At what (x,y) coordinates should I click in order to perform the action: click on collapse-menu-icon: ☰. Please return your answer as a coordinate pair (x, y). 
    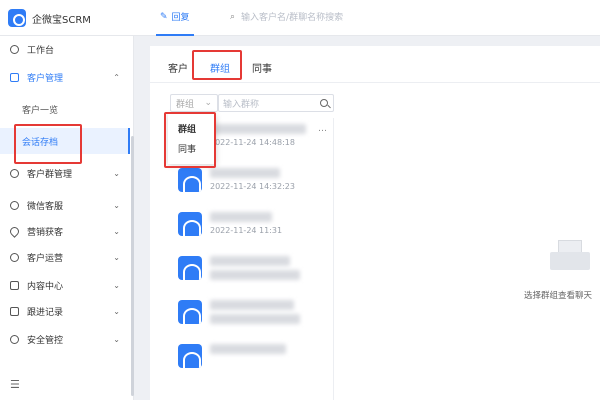
    Looking at the image, I should click on (15, 384).